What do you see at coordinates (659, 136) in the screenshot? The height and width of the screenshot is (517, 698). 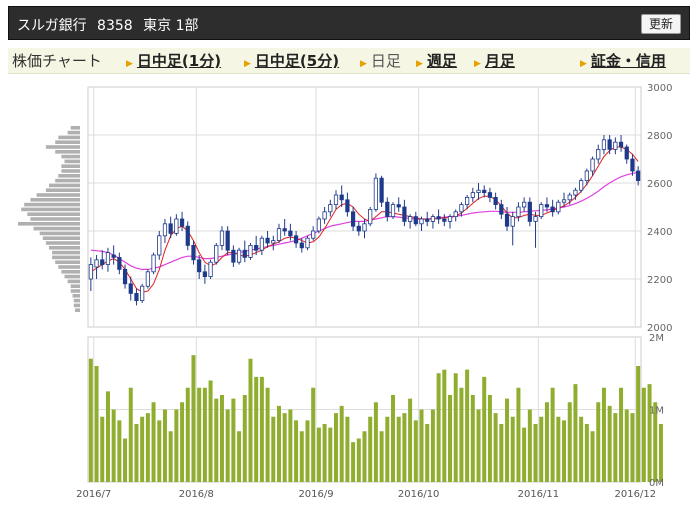 I see `price-tick-label: 2800` at bounding box center [659, 136].